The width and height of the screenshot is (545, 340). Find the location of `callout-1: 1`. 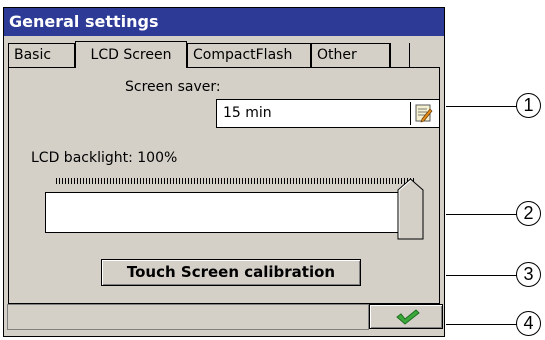

callout-1: 1 is located at coordinates (528, 105).